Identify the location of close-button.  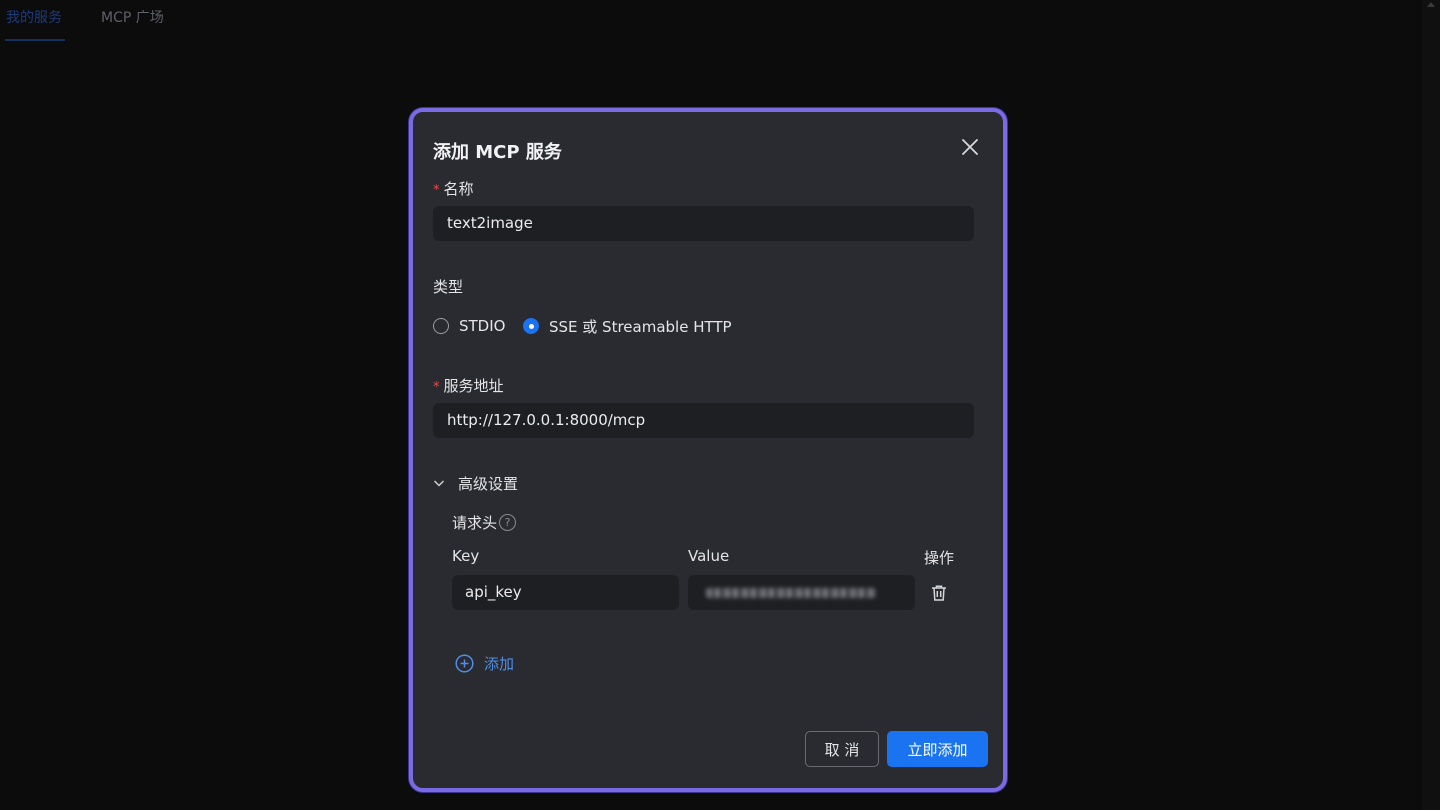
(970, 147).